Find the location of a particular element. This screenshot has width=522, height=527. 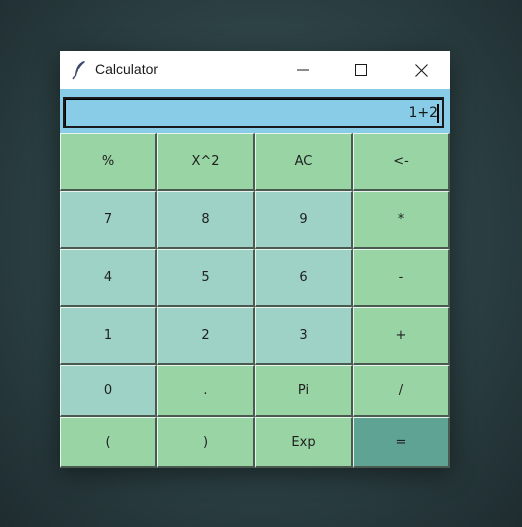

equals-button: = is located at coordinates (401, 442).